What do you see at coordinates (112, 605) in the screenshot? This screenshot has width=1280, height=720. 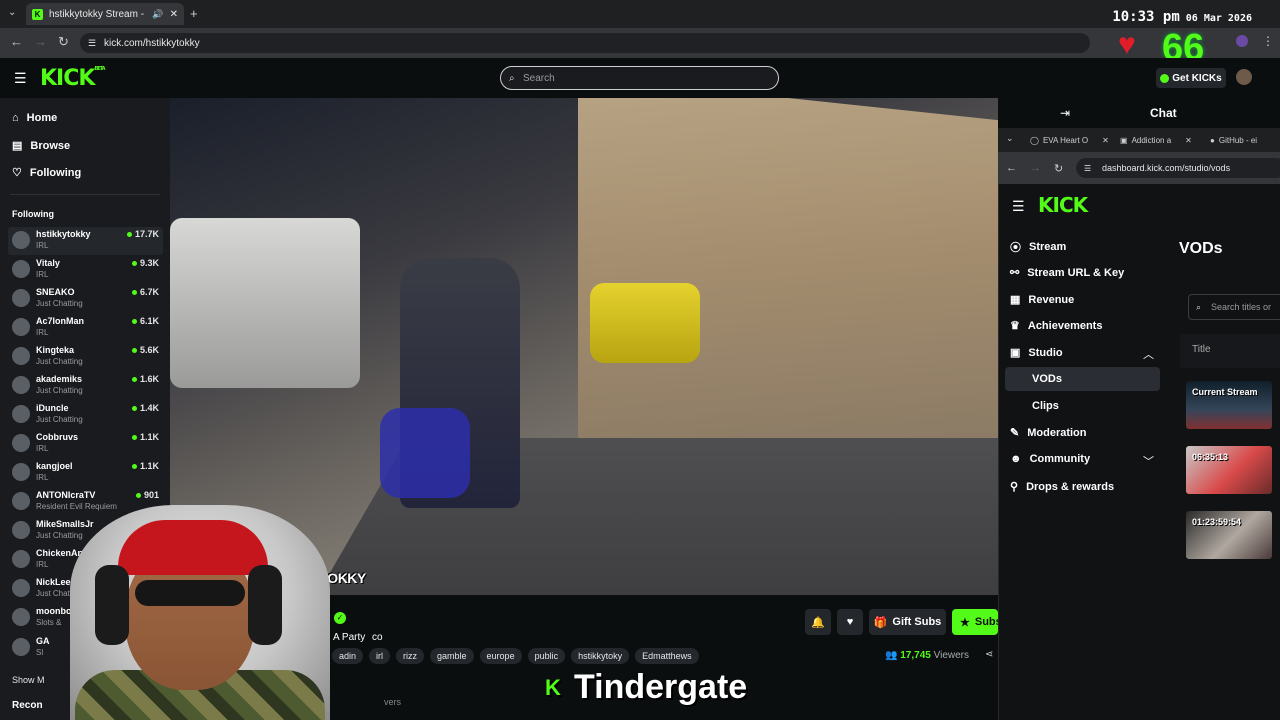 I see `headphones-left` at bounding box center [112, 605].